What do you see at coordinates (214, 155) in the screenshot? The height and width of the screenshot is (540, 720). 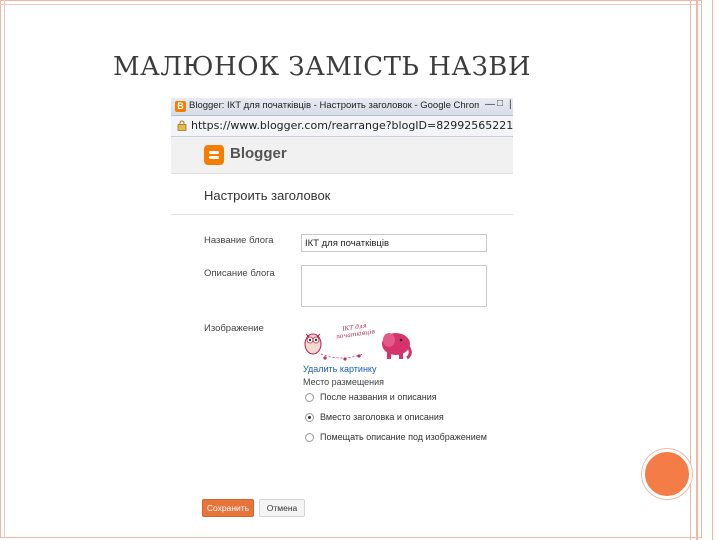 I see `blogger-logo-icon` at bounding box center [214, 155].